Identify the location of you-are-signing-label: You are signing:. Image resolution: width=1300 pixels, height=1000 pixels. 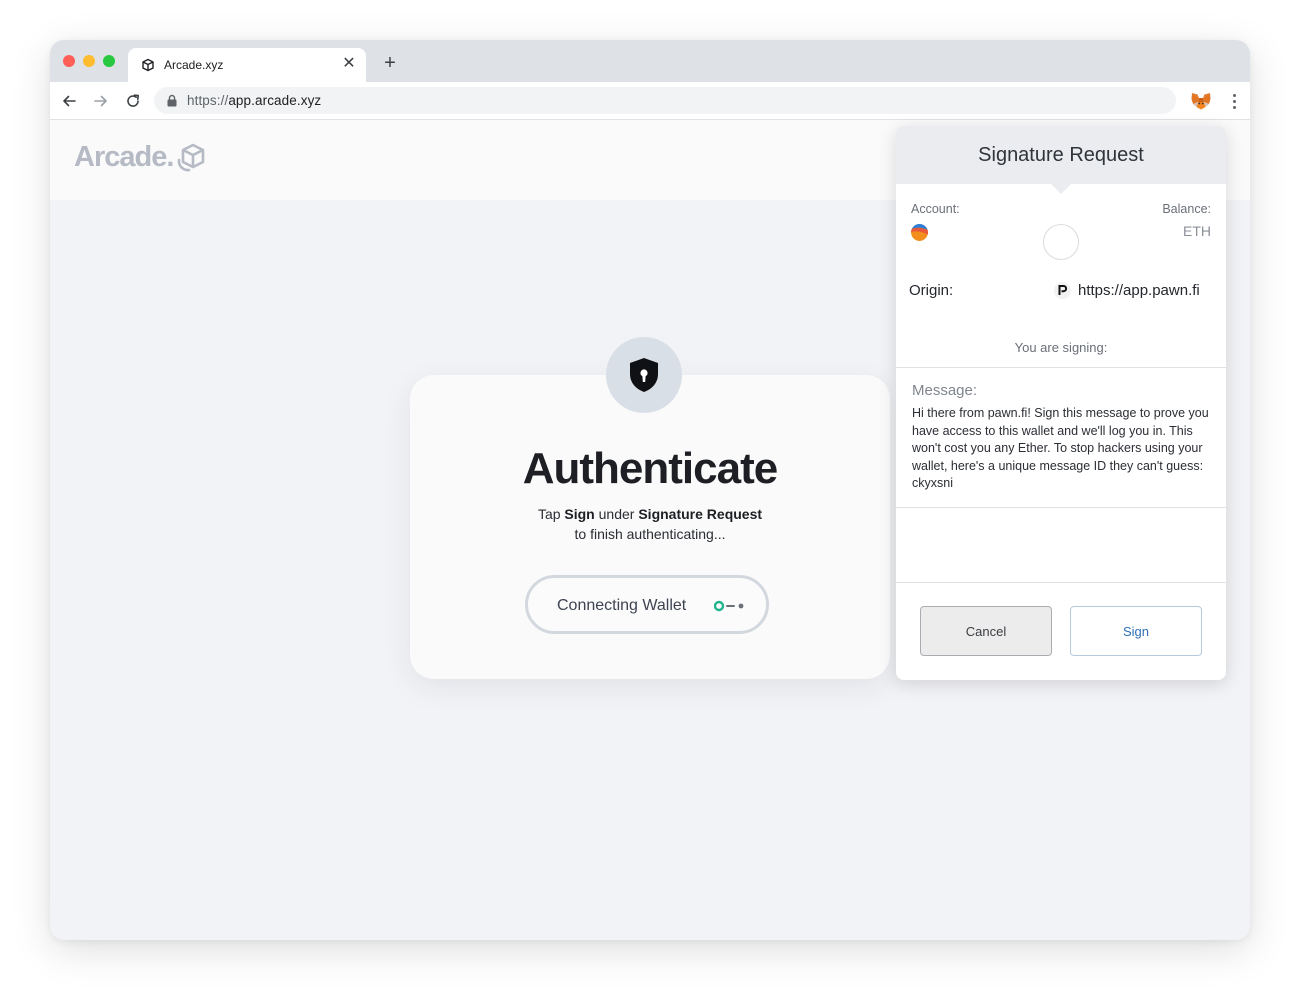
(1061, 347).